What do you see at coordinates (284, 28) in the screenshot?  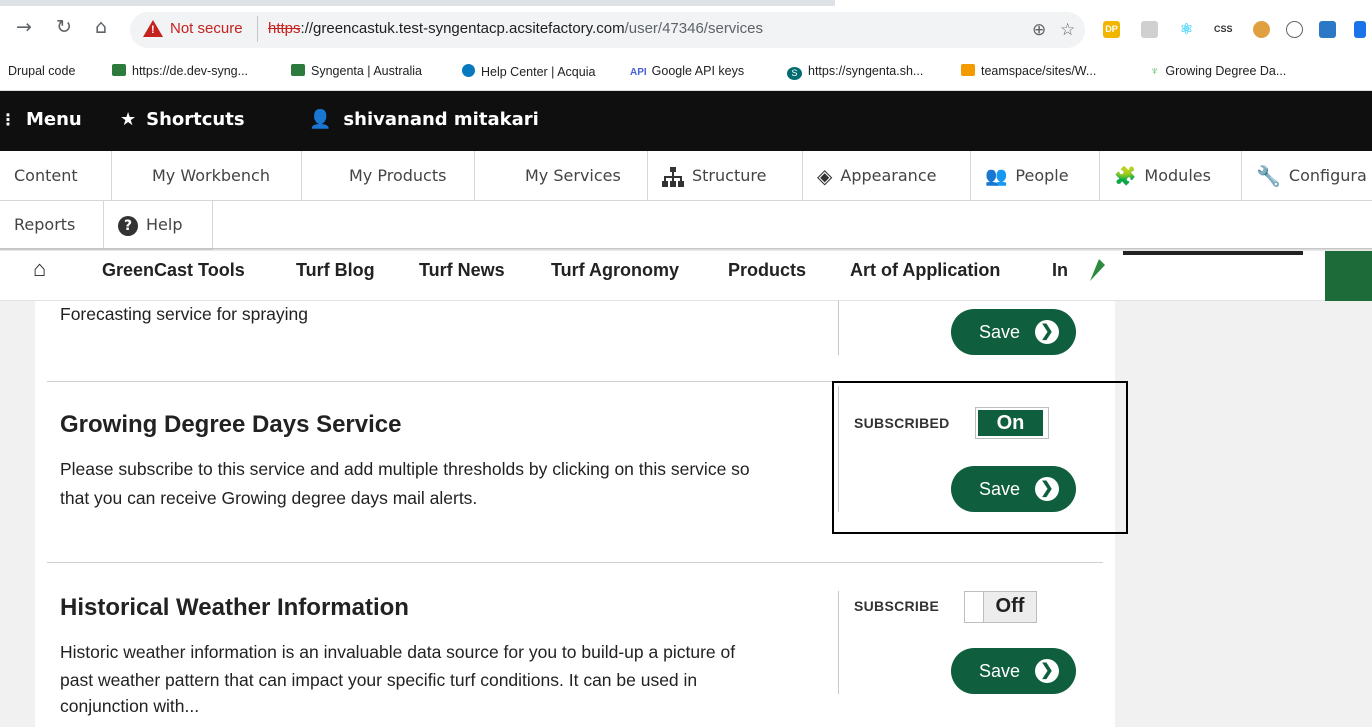 I see `url-scheme: https` at bounding box center [284, 28].